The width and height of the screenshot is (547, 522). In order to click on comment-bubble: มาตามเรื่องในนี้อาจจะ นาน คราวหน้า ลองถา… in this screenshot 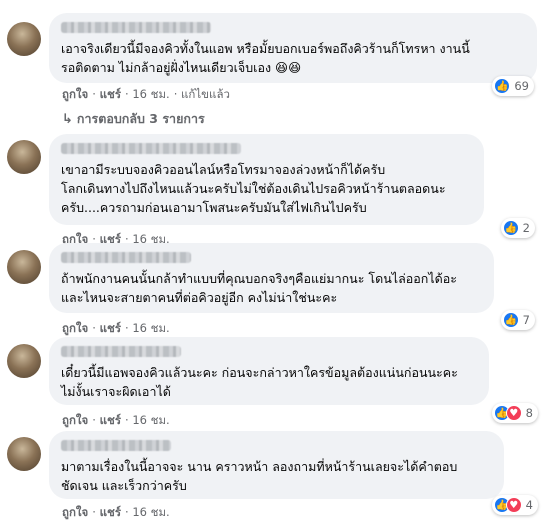, I will do `click(276, 465)`.